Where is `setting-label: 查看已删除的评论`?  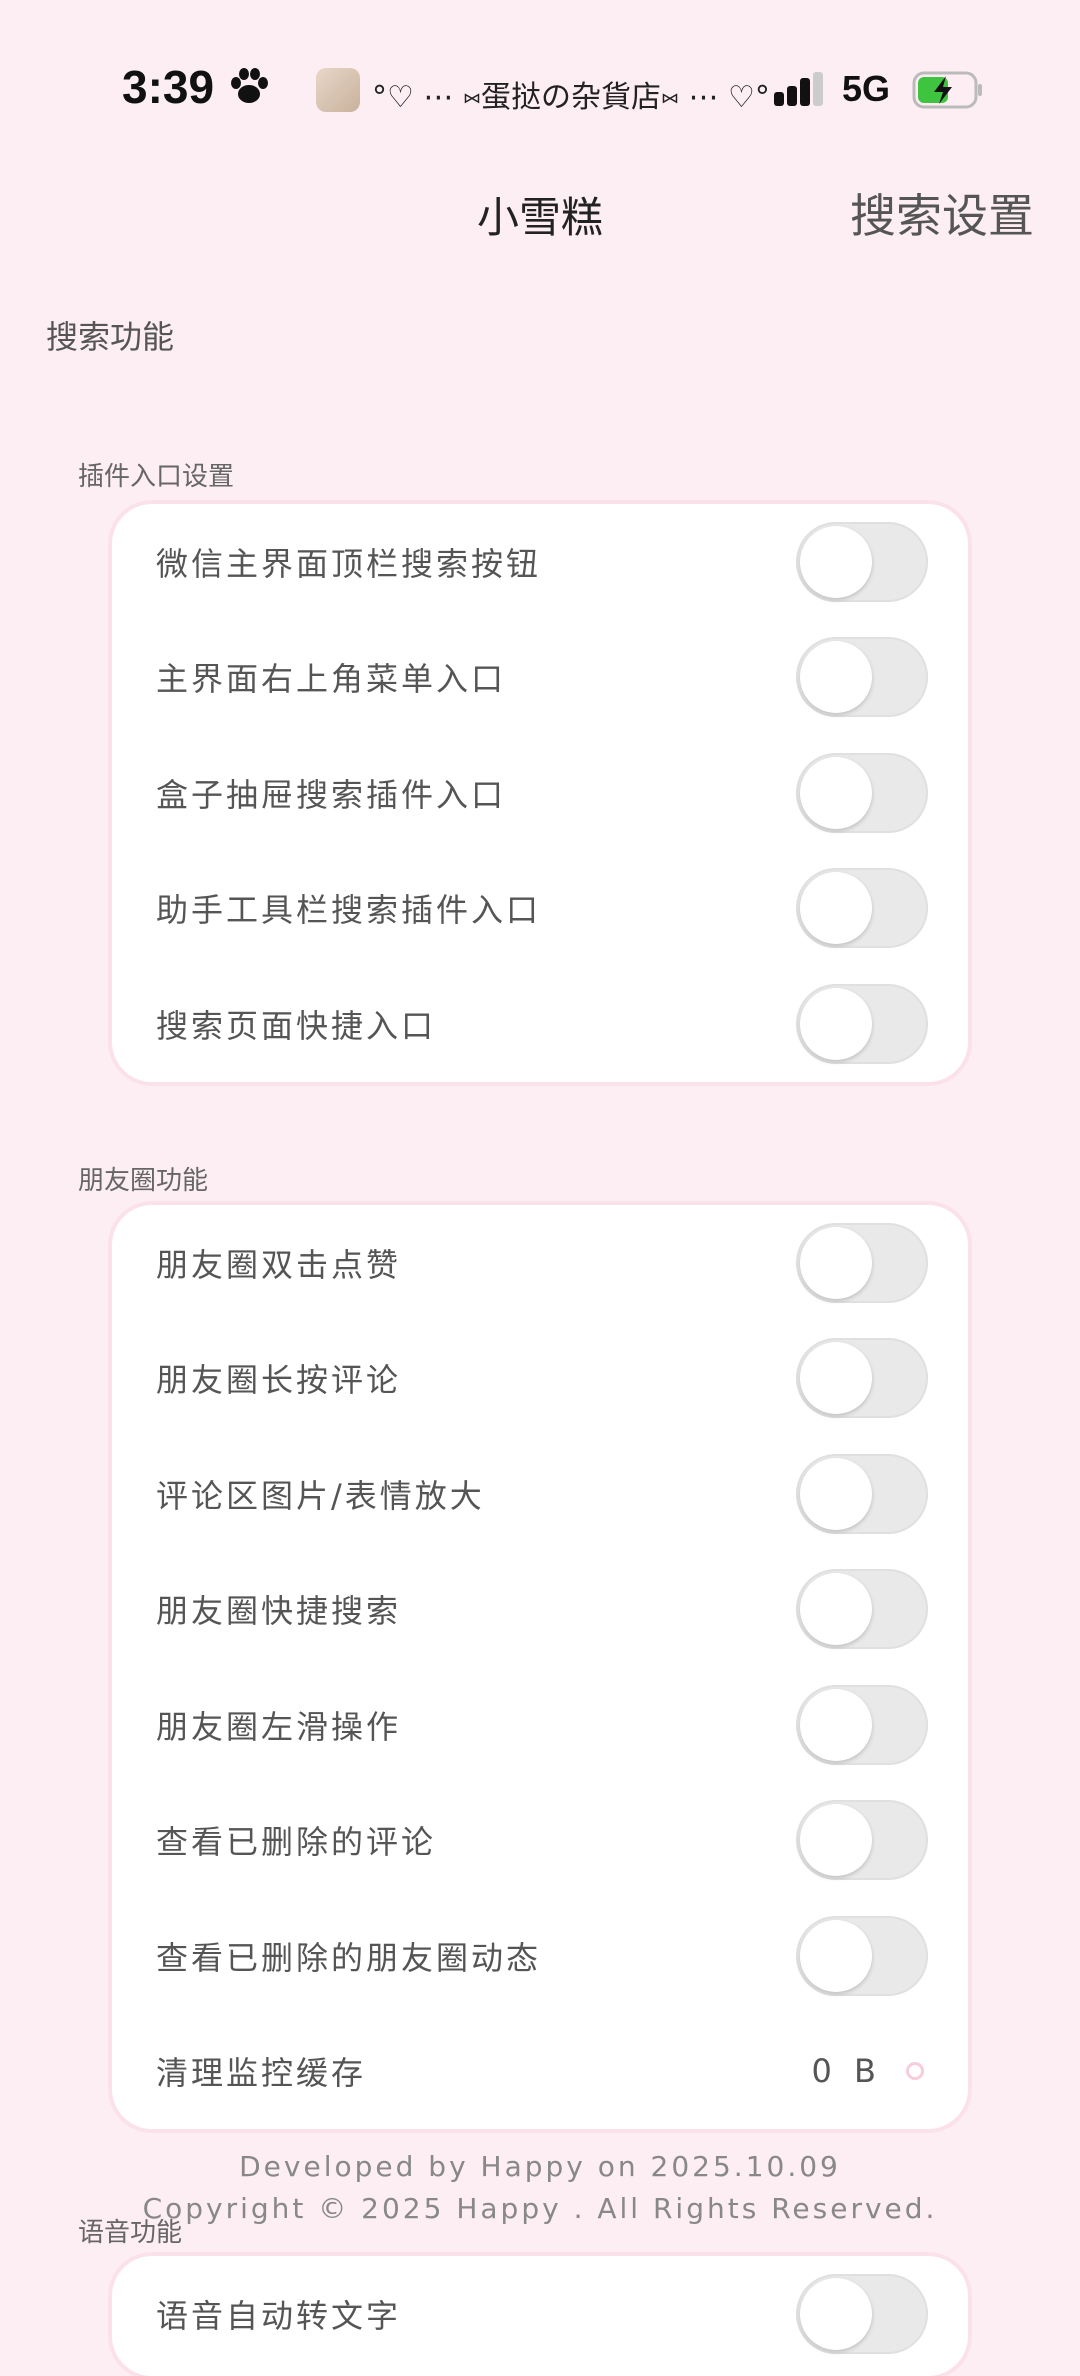
setting-label: 查看已删除的评论 is located at coordinates (296, 1842).